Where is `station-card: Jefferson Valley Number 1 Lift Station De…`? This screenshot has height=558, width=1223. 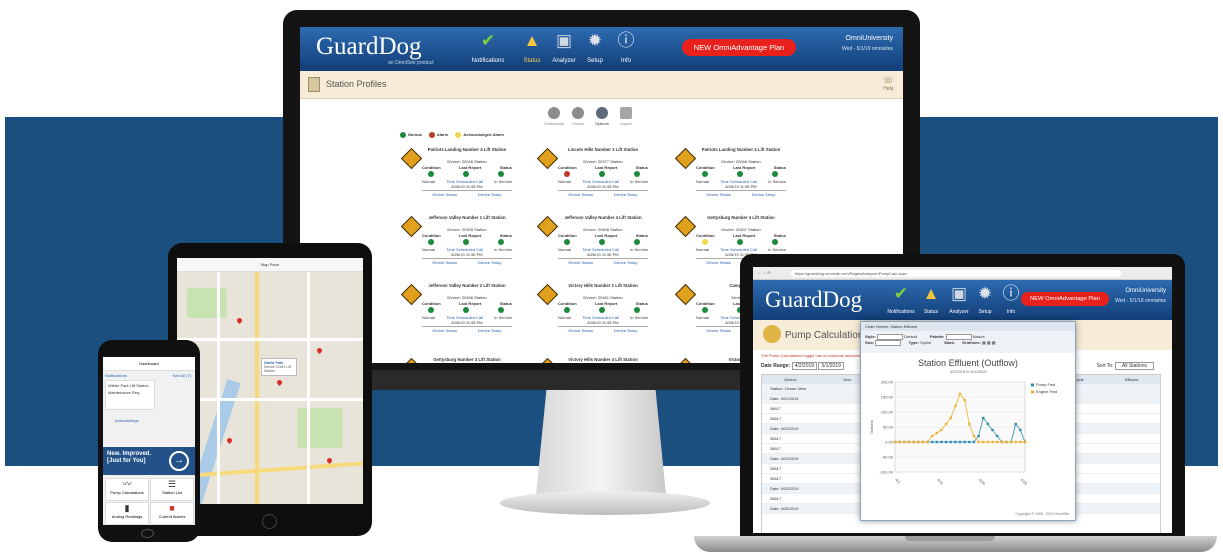
station-card: Jefferson Valley Number 1 Lift Station De… is located at coordinates (456, 246).